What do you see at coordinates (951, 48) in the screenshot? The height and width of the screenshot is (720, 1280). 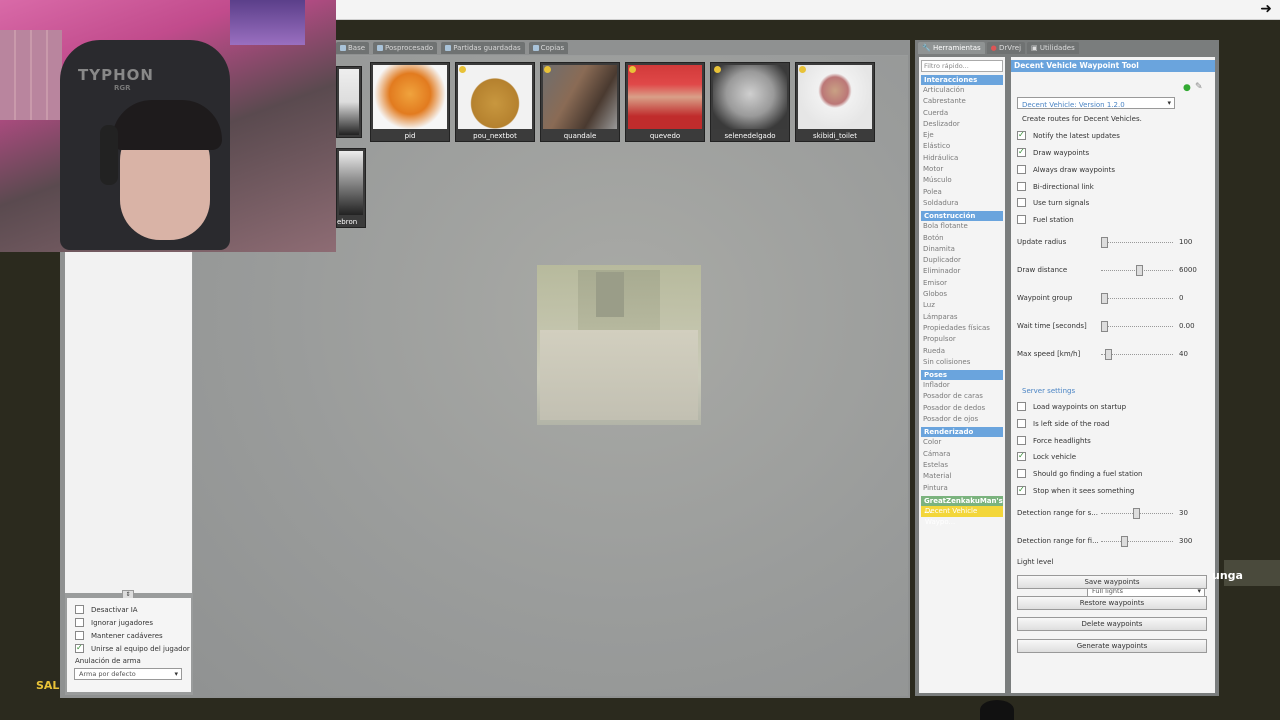 I see `tab-tools: 🔧 Herramientas` at bounding box center [951, 48].